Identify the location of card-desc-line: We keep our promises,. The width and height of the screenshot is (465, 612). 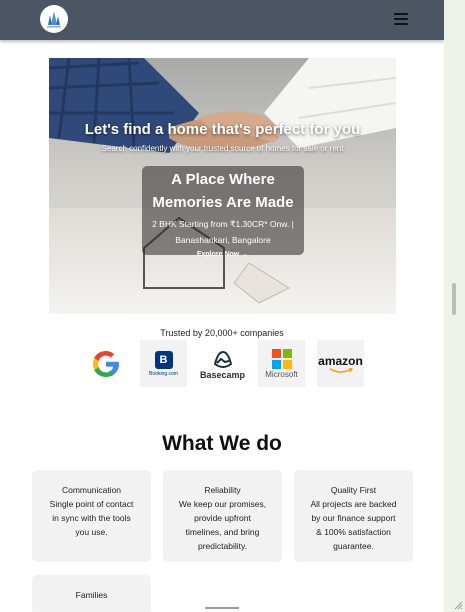
(222, 504).